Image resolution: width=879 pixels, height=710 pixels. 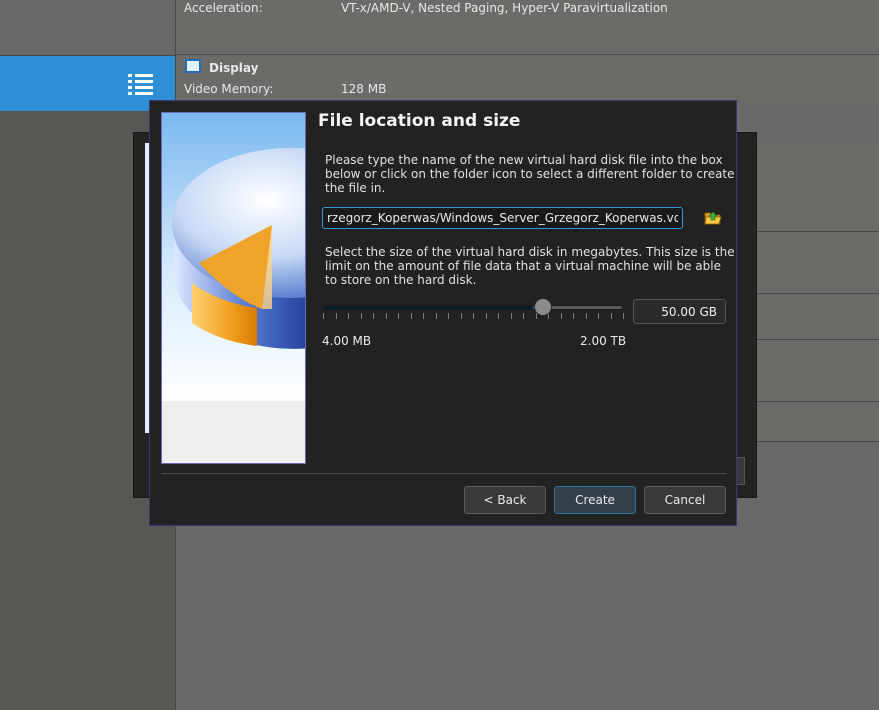 What do you see at coordinates (87, 28) in the screenshot?
I see `machine-list-item` at bounding box center [87, 28].